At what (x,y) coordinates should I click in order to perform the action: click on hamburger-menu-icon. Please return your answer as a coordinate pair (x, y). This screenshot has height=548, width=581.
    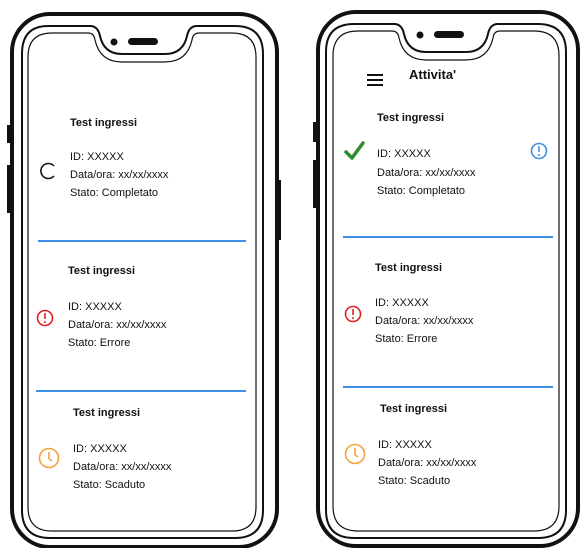
    Looking at the image, I should click on (375, 80).